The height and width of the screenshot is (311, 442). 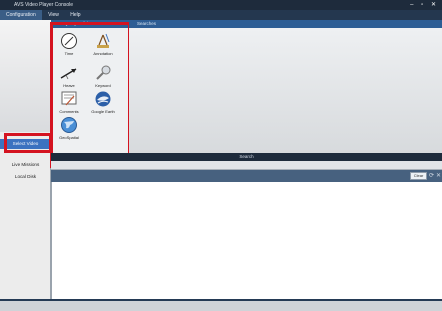 I want to click on results-toolbar, so click(x=246, y=165).